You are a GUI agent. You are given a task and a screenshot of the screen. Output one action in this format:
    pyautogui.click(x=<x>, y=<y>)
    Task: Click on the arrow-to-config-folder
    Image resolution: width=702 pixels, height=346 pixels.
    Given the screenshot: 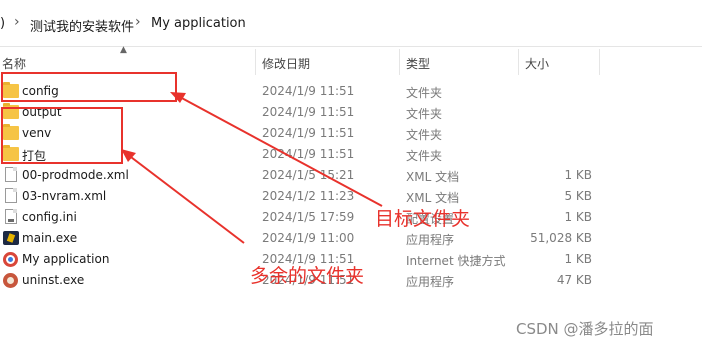 What is the action you would take?
    pyautogui.click(x=280, y=151)
    